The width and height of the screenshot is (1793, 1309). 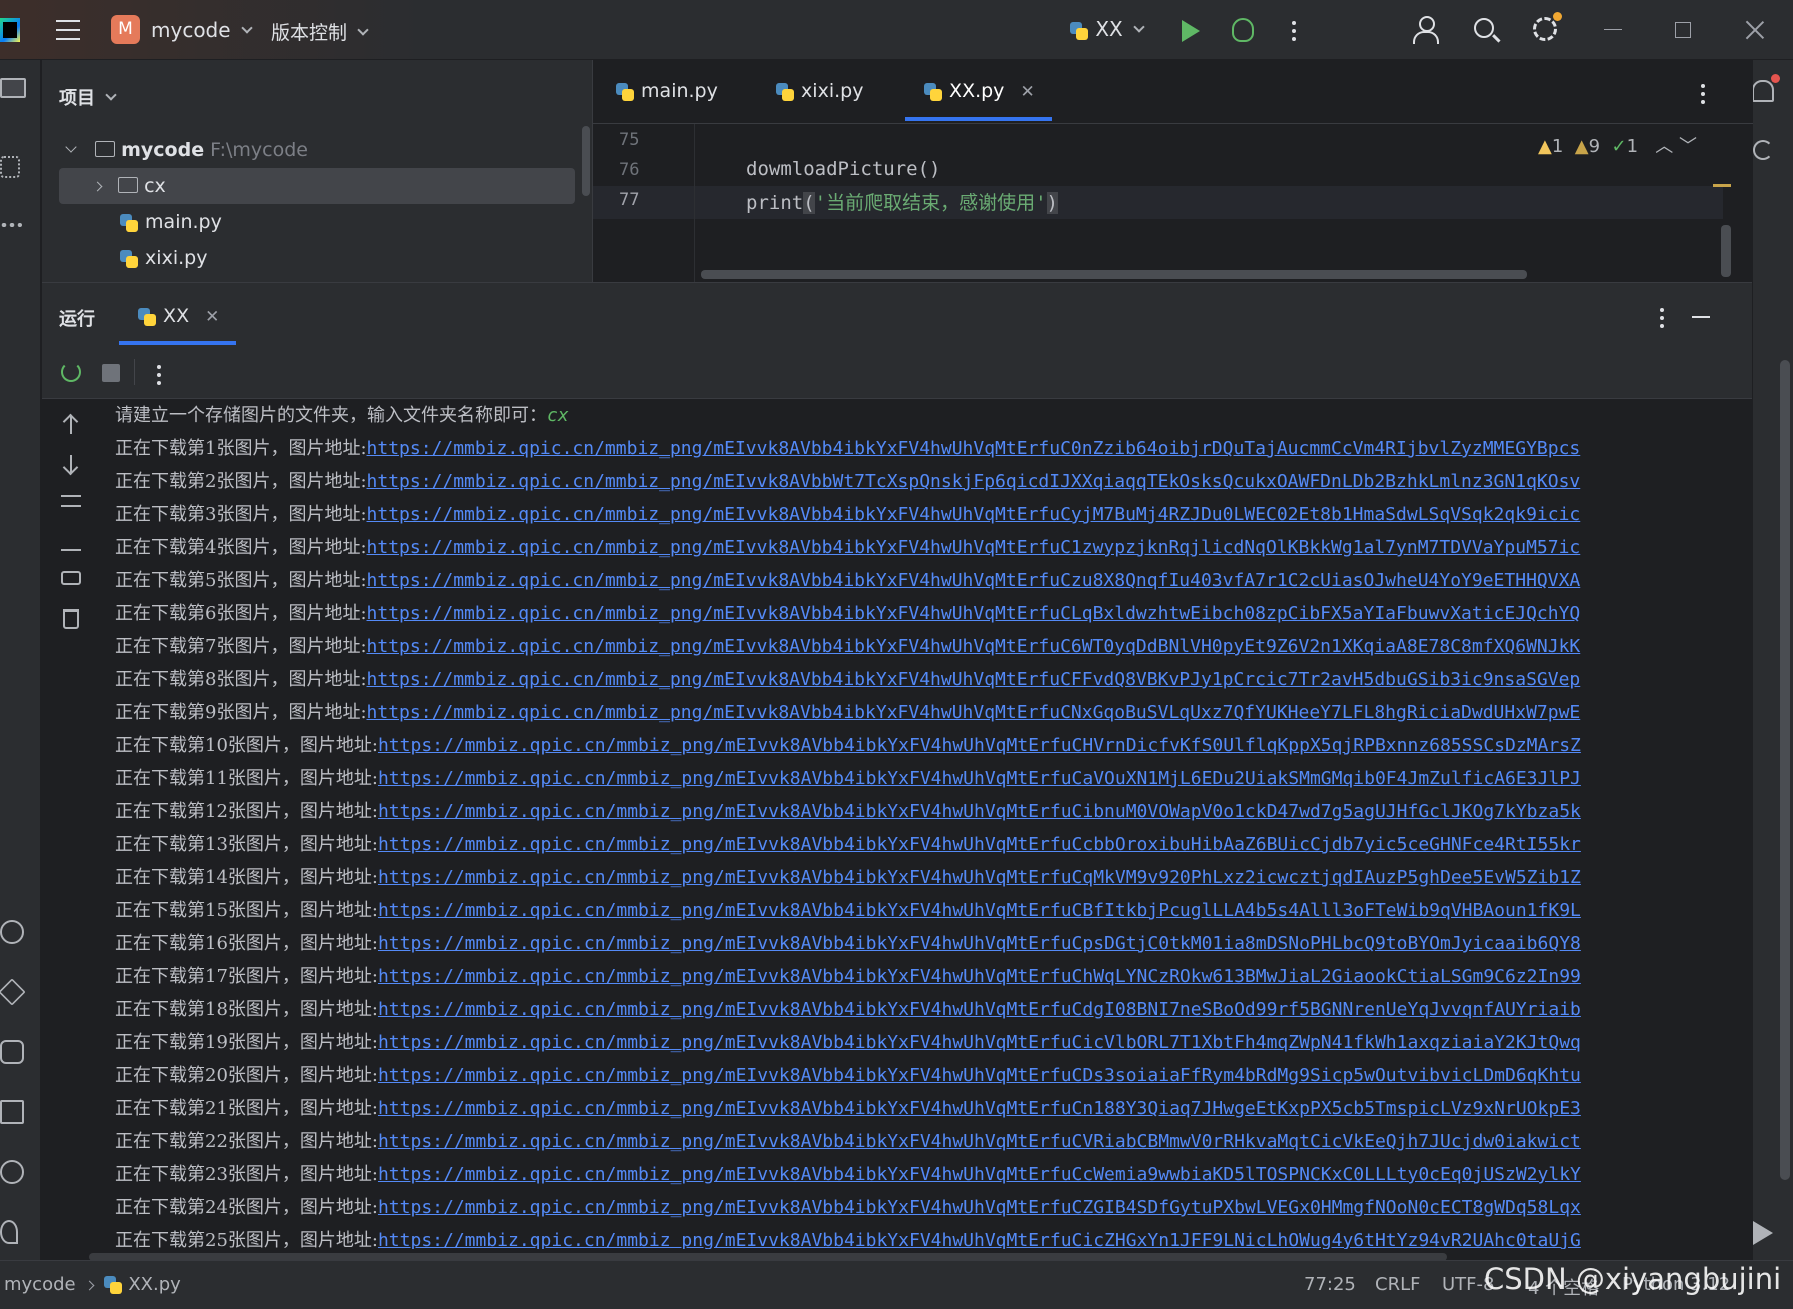 I want to click on editor-vertical-scrollbar, so click(x=1726, y=251).